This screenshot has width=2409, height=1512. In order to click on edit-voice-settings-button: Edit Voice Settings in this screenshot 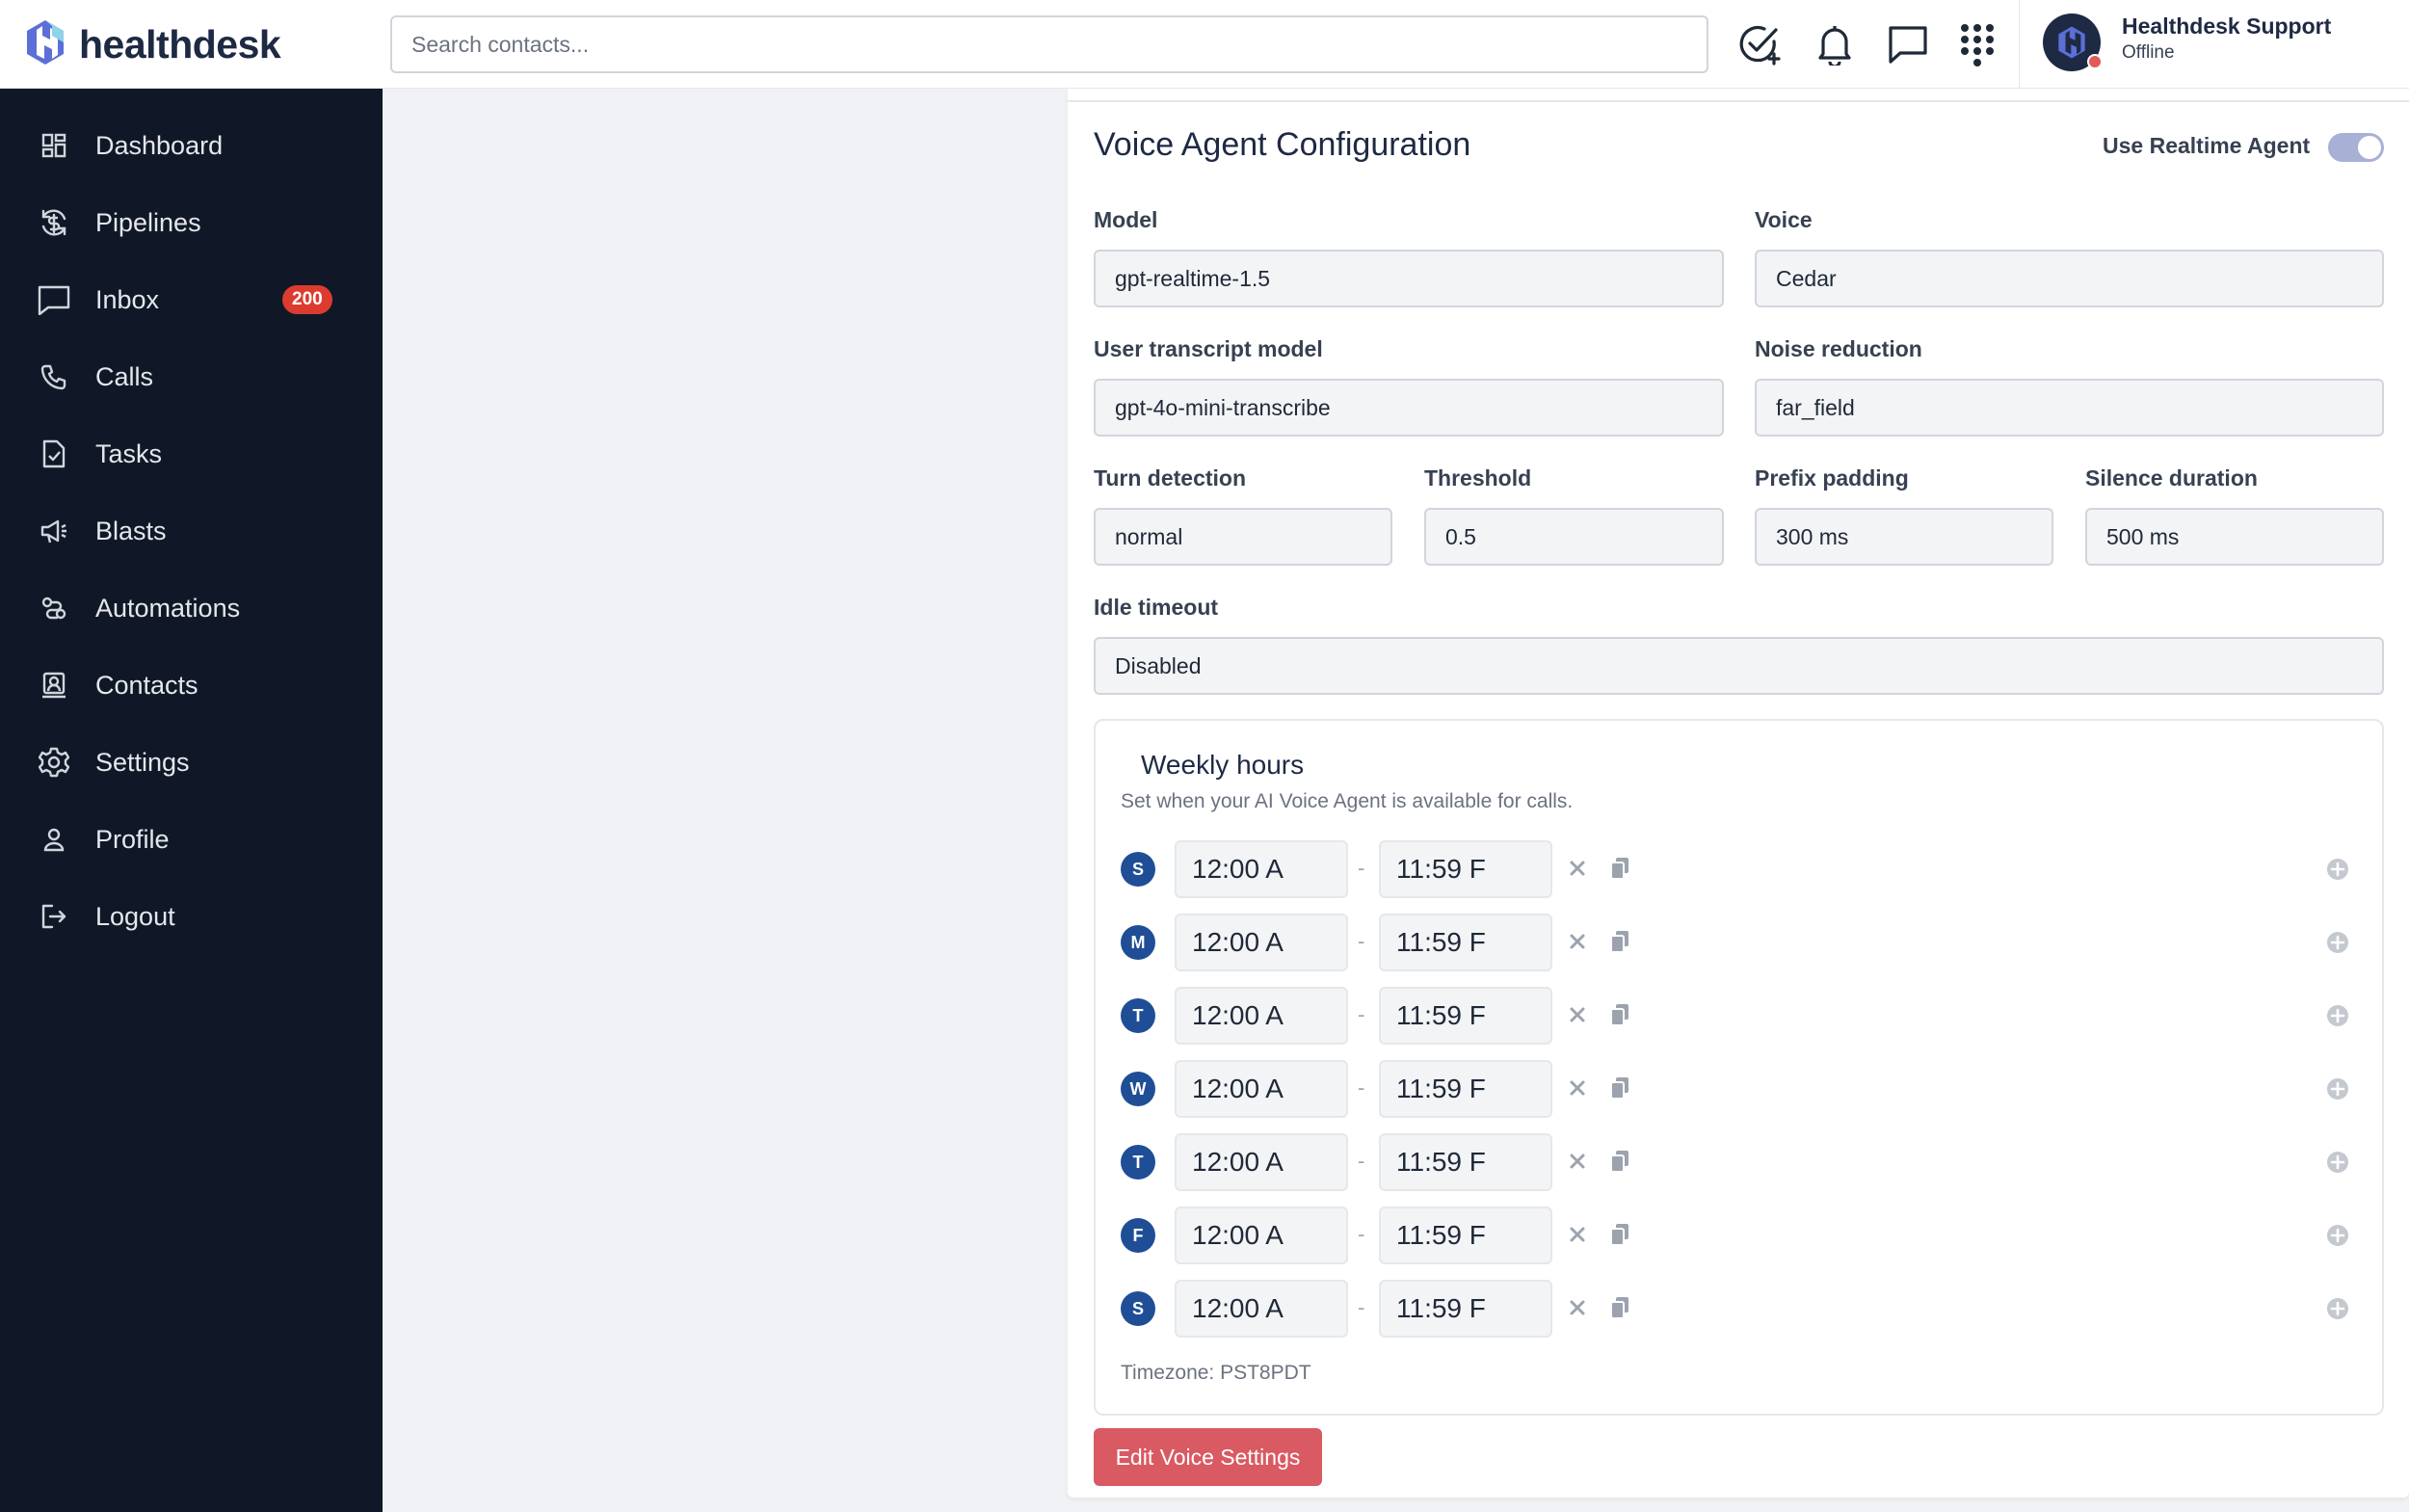, I will do `click(1208, 1457)`.